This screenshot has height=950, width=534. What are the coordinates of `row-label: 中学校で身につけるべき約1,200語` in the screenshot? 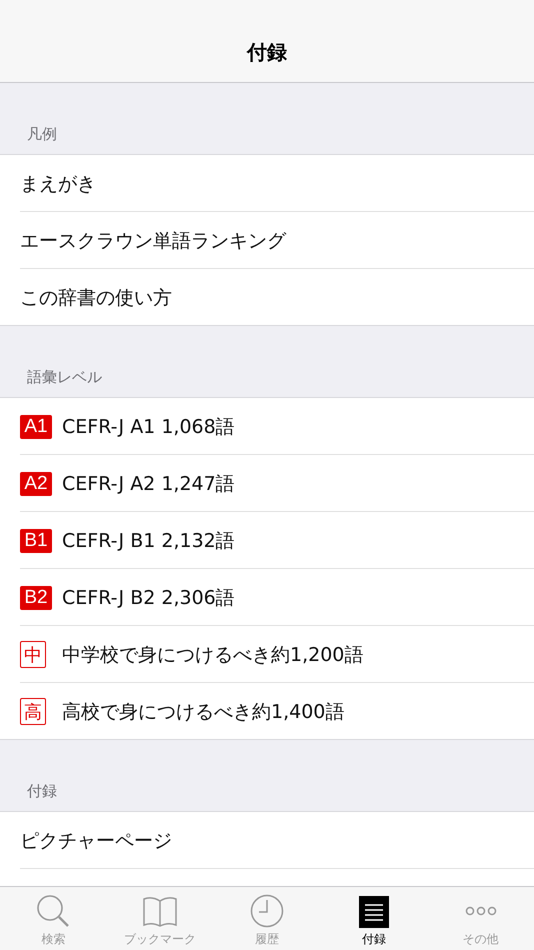 It's located at (213, 655).